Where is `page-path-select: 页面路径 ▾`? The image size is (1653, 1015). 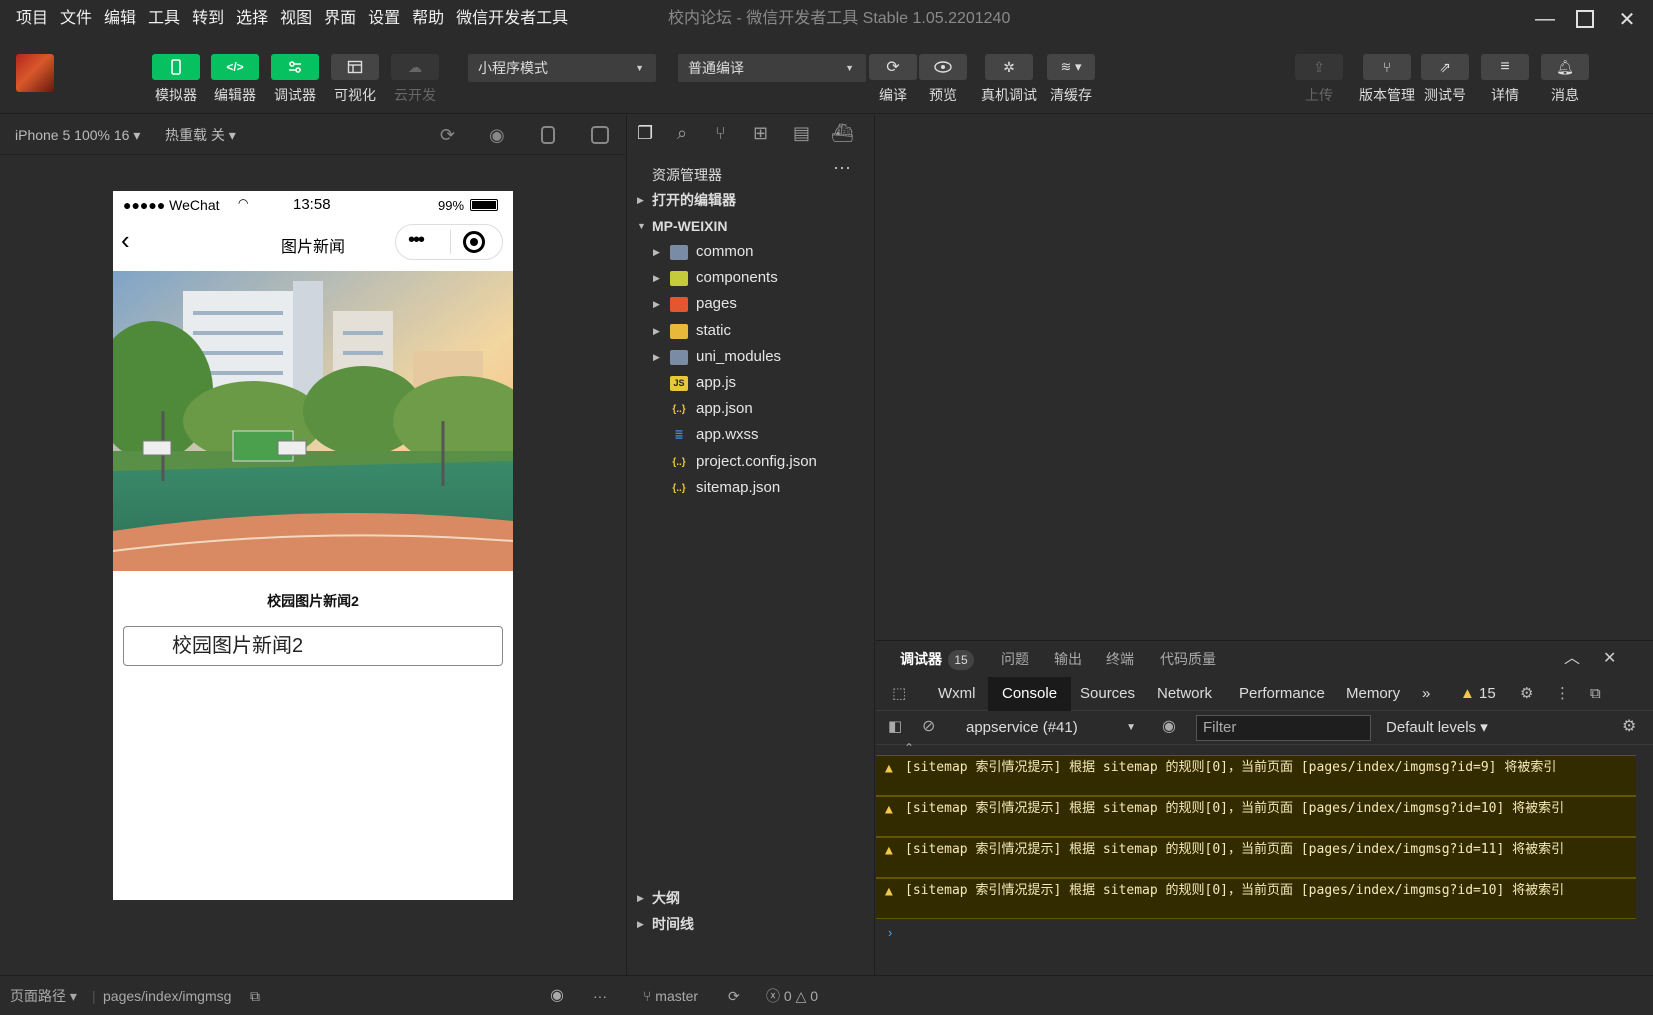 page-path-select: 页面路径 ▾ is located at coordinates (43, 995).